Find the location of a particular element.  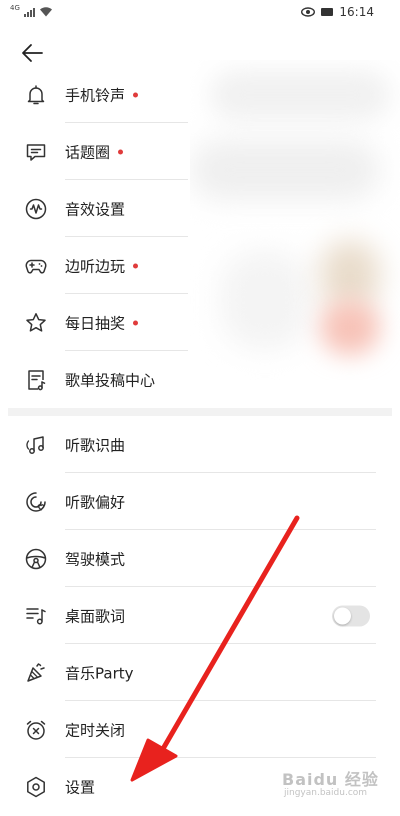

menu-item-desktop-lyrics: 桌面歌词 is located at coordinates (200, 615).